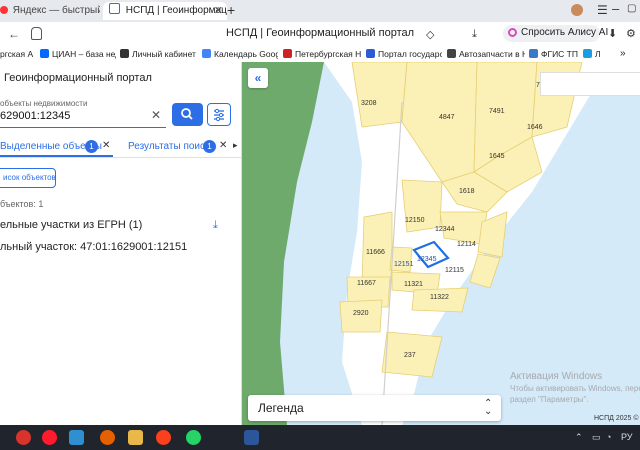  Describe the element at coordinates (361, 313) in the screenshot. I see `parcel-label: 2920` at that location.